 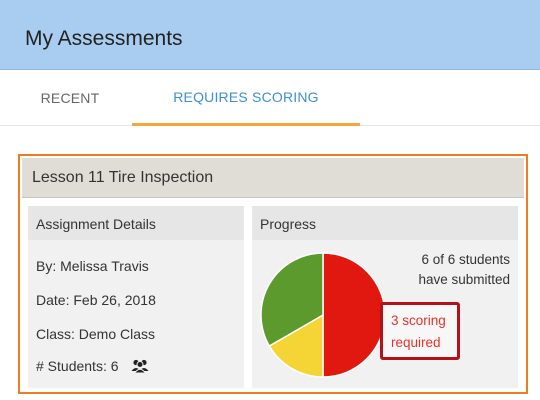 What do you see at coordinates (92, 266) in the screenshot?
I see `assigned-by: By: Melissa Travis` at bounding box center [92, 266].